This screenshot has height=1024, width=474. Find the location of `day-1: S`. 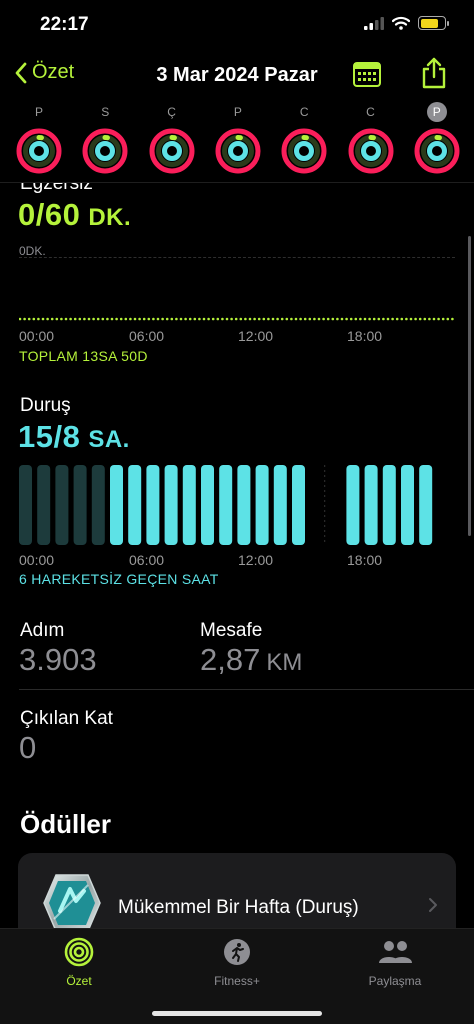

day-1: S is located at coordinates (105, 138).